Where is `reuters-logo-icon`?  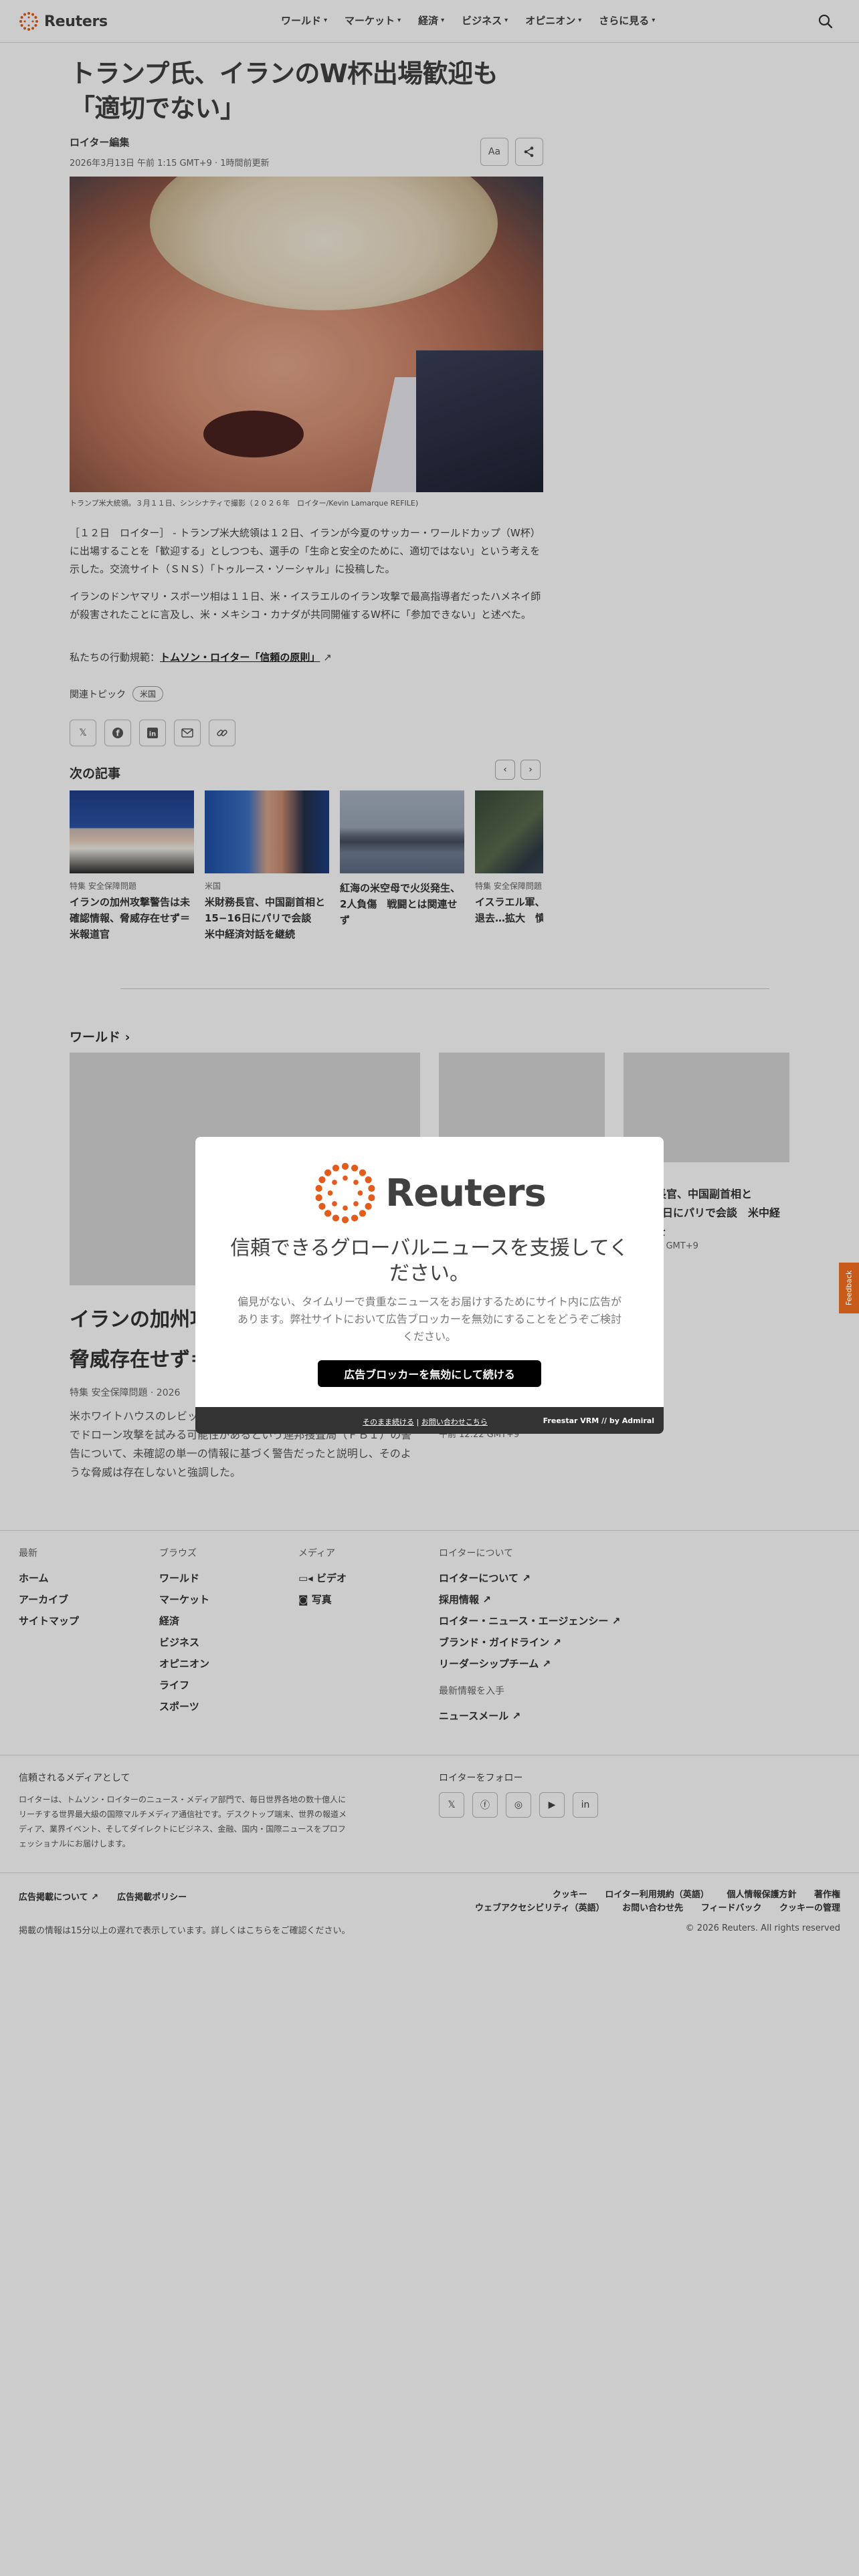 reuters-logo-icon is located at coordinates (345, 1193).